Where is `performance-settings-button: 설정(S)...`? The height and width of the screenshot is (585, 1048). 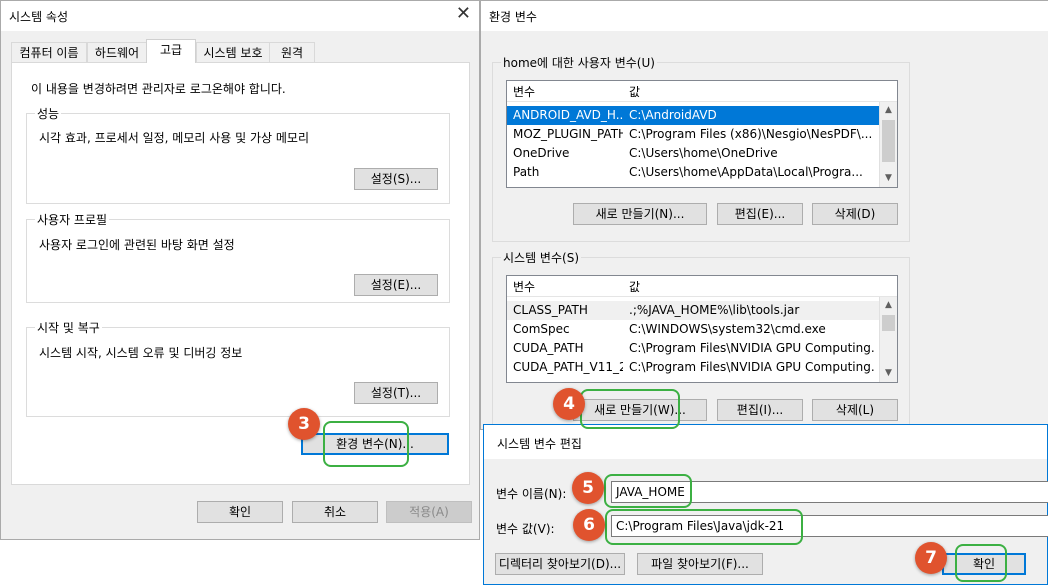 performance-settings-button: 설정(S)... is located at coordinates (396, 179).